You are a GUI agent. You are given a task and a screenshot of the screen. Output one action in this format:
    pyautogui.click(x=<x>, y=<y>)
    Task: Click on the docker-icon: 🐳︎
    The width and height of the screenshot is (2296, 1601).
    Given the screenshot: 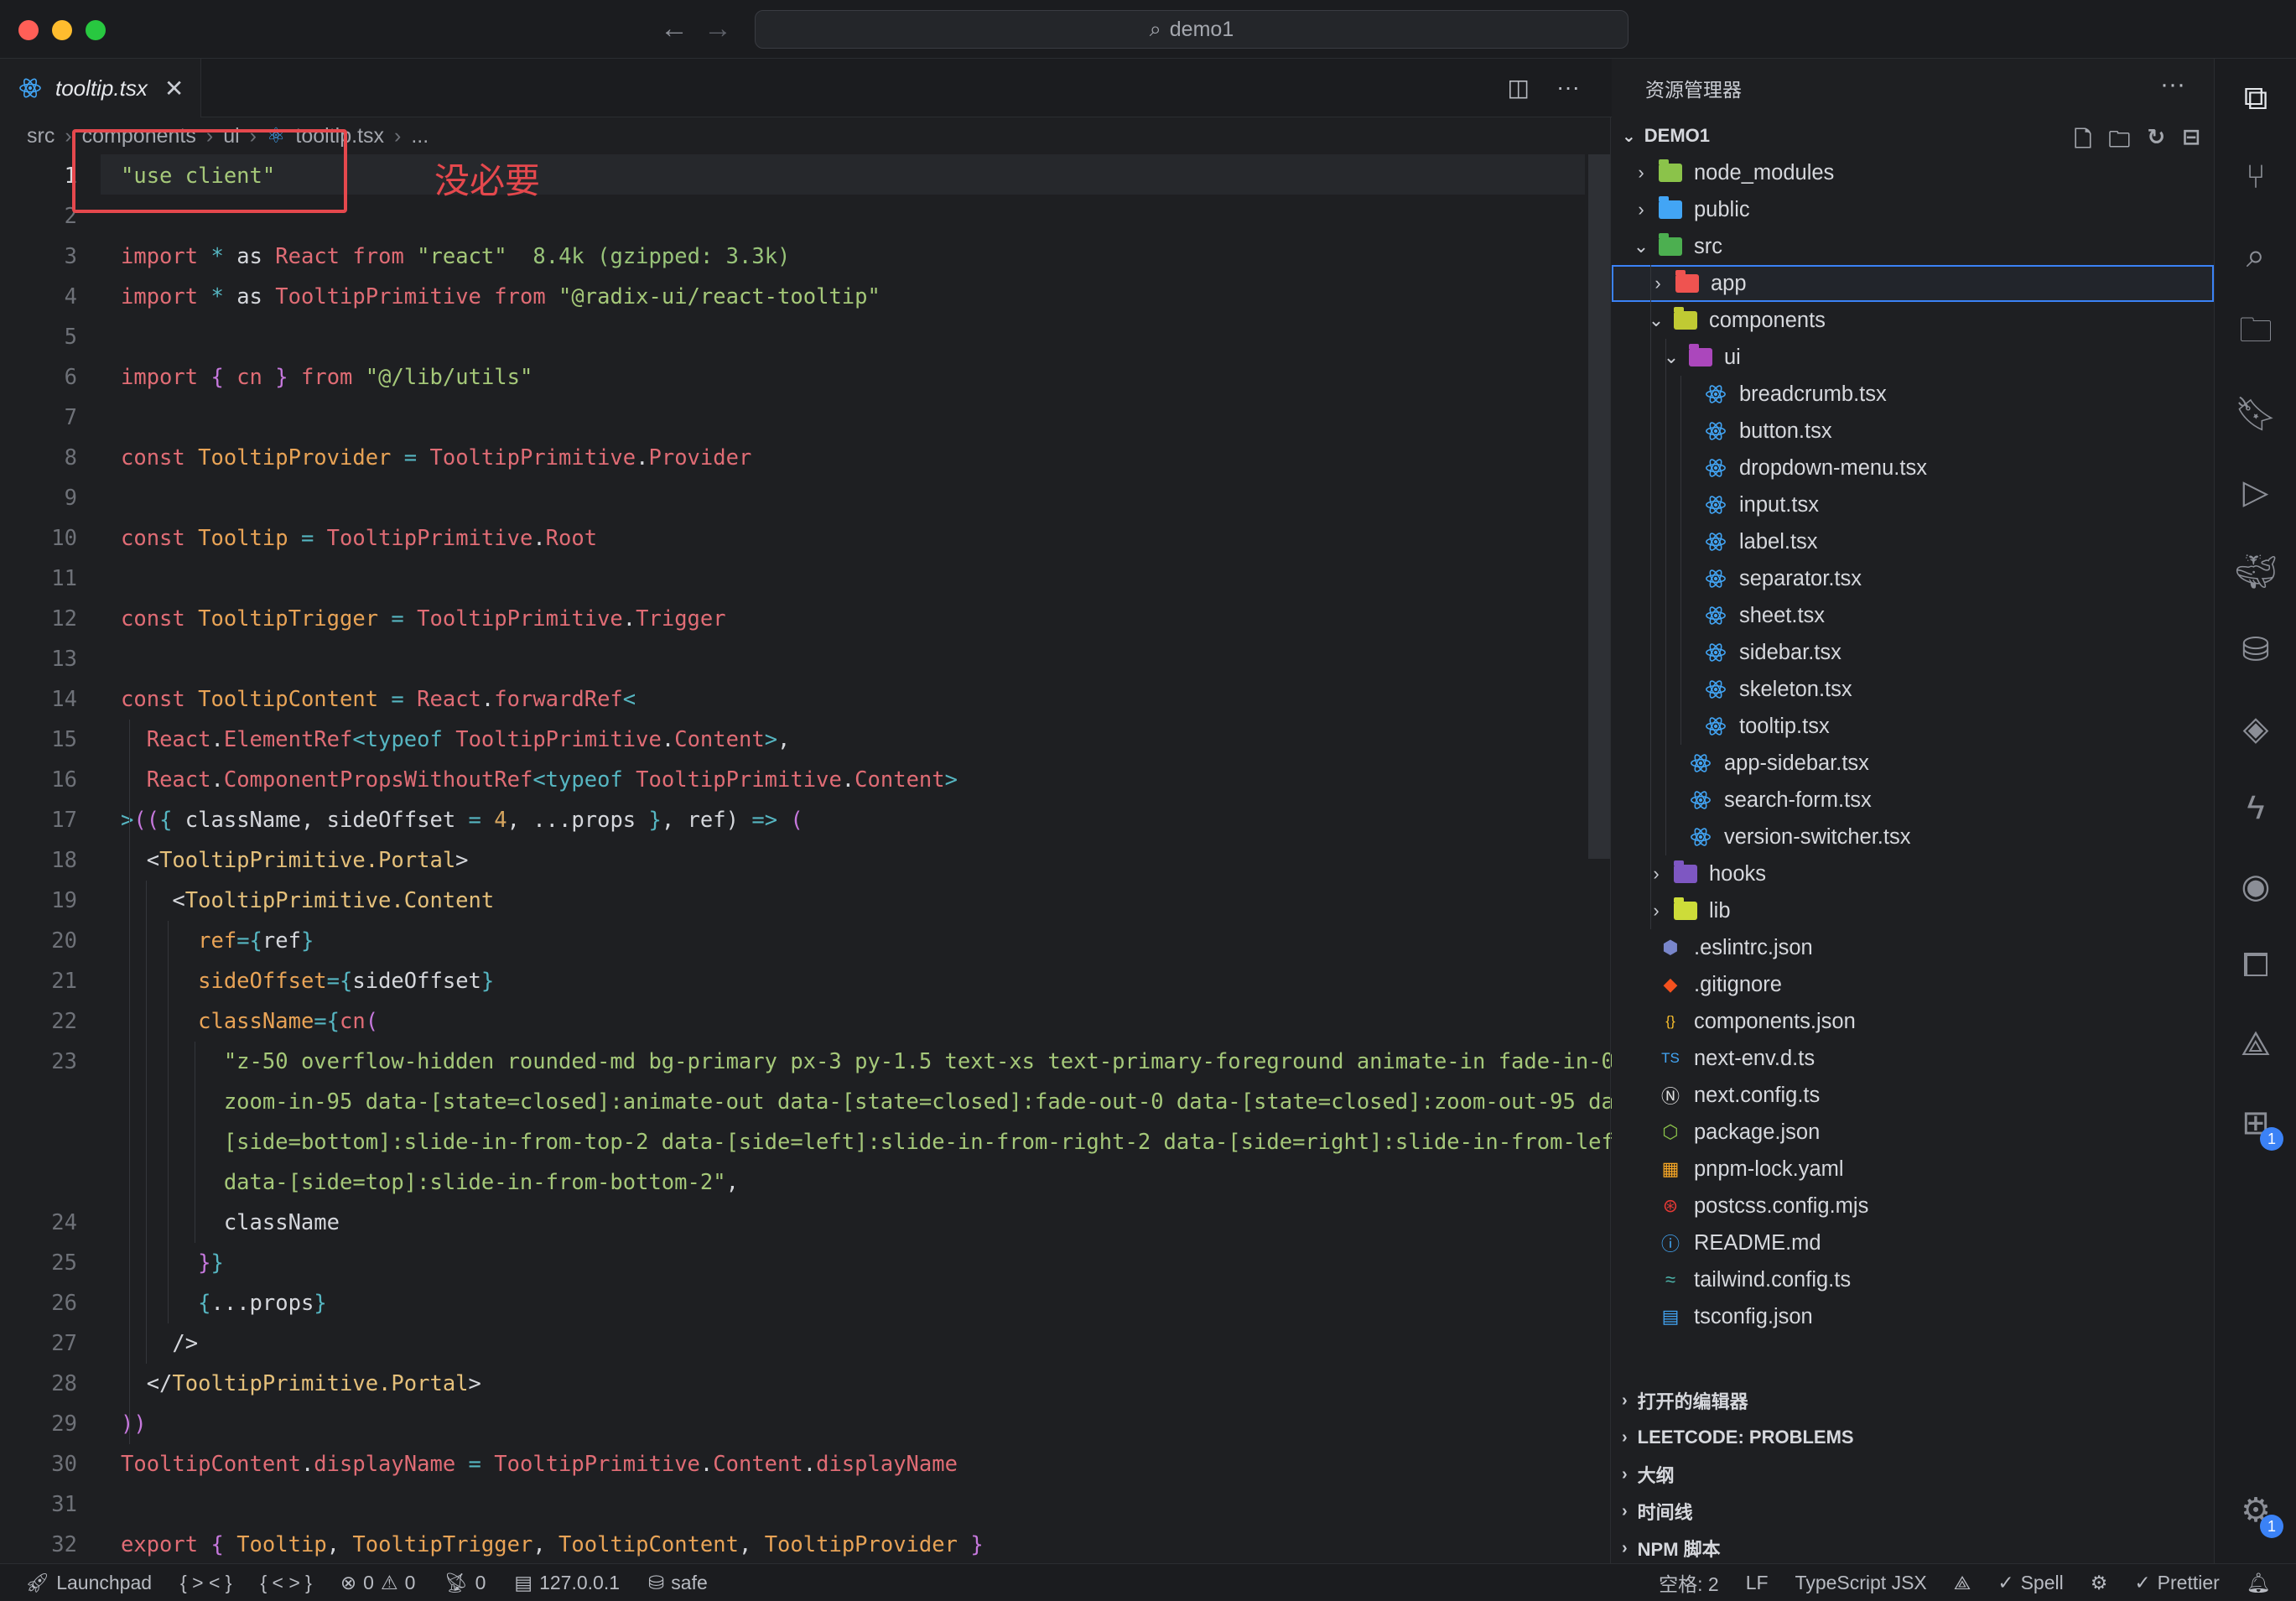 What is the action you would take?
    pyautogui.click(x=2256, y=571)
    